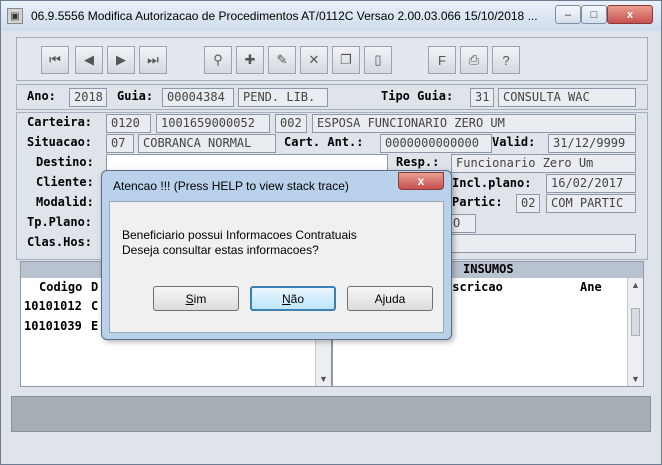 This screenshot has height=465, width=662. What do you see at coordinates (65, 162) in the screenshot?
I see `destino-label: Destino:` at bounding box center [65, 162].